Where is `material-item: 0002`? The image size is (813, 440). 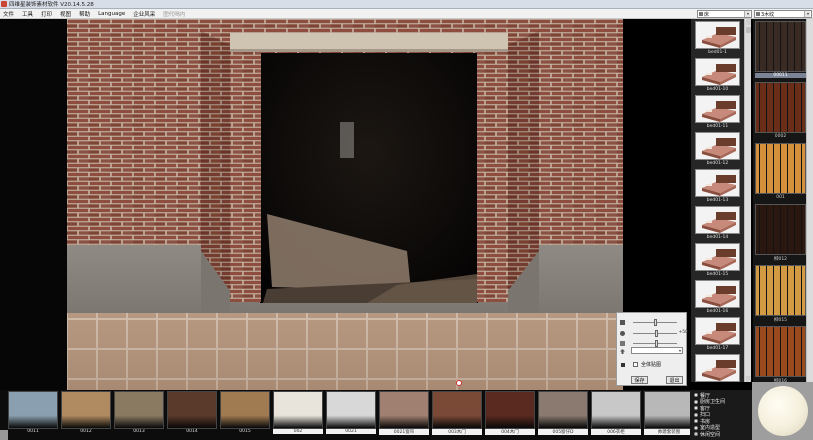 material-item: 0002 is located at coordinates (780, 112).